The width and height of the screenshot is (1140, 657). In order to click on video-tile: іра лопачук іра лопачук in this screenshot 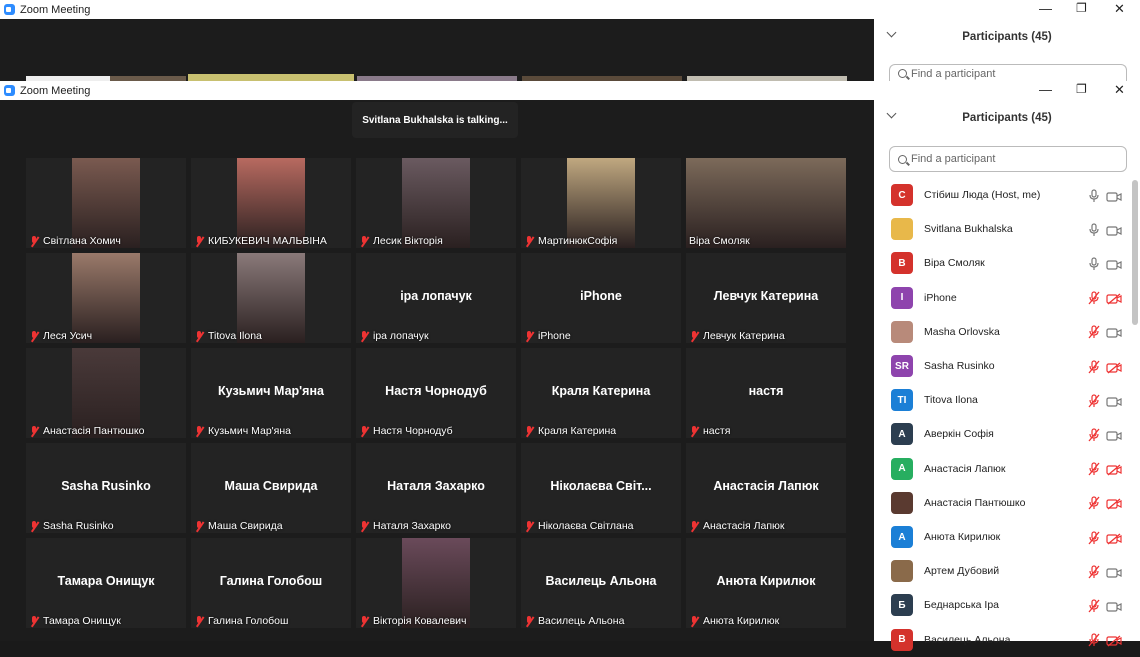, I will do `click(436, 298)`.